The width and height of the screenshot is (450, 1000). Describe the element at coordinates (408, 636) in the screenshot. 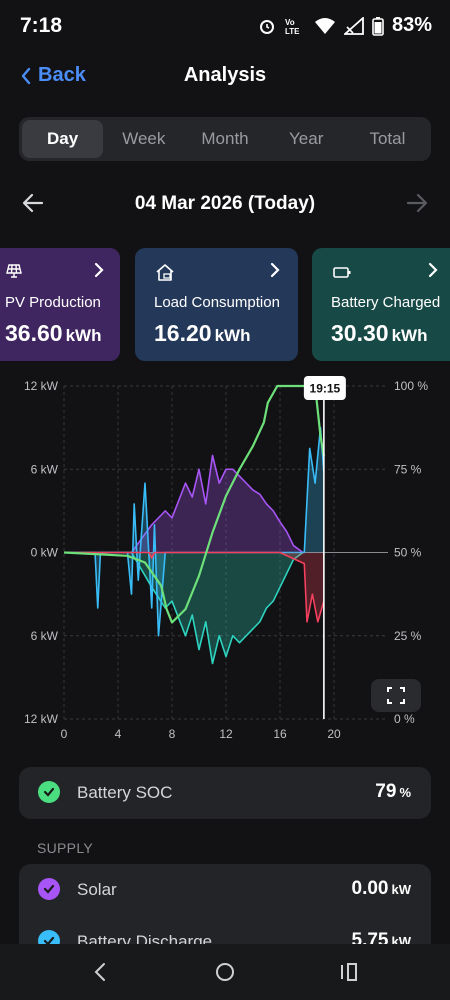

I see `y-right-tick-label: 25 %` at that location.